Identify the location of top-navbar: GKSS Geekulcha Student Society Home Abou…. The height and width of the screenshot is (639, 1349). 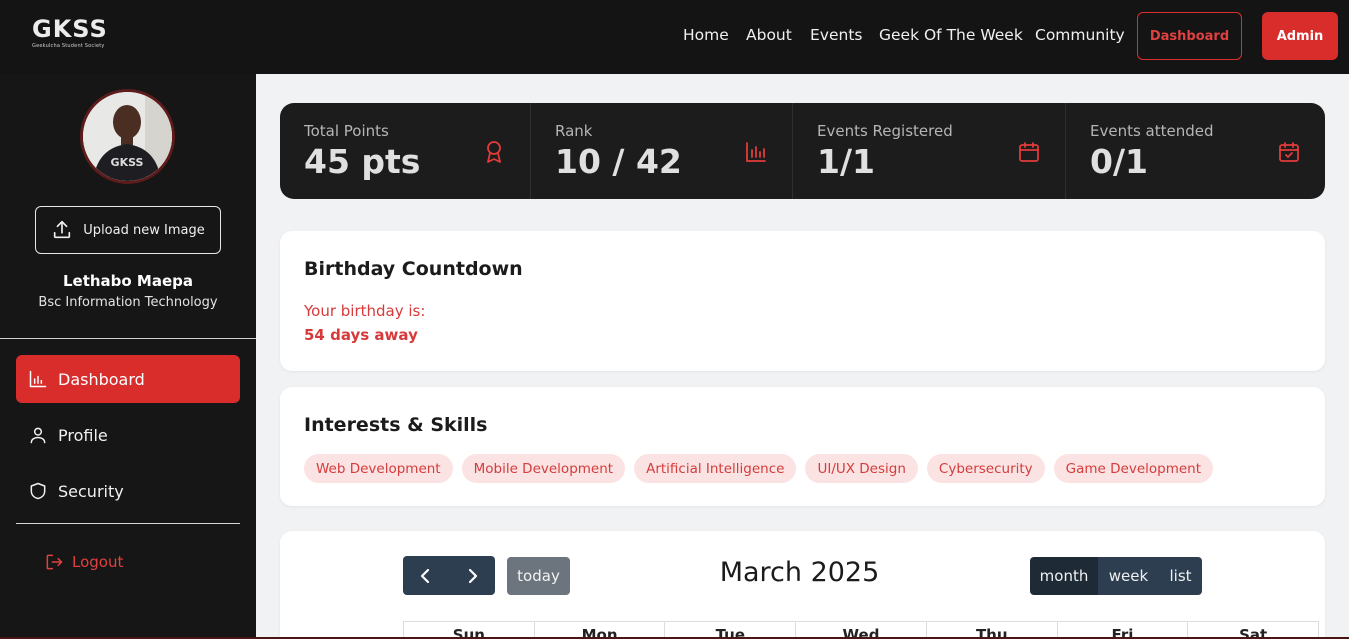
(674, 37).